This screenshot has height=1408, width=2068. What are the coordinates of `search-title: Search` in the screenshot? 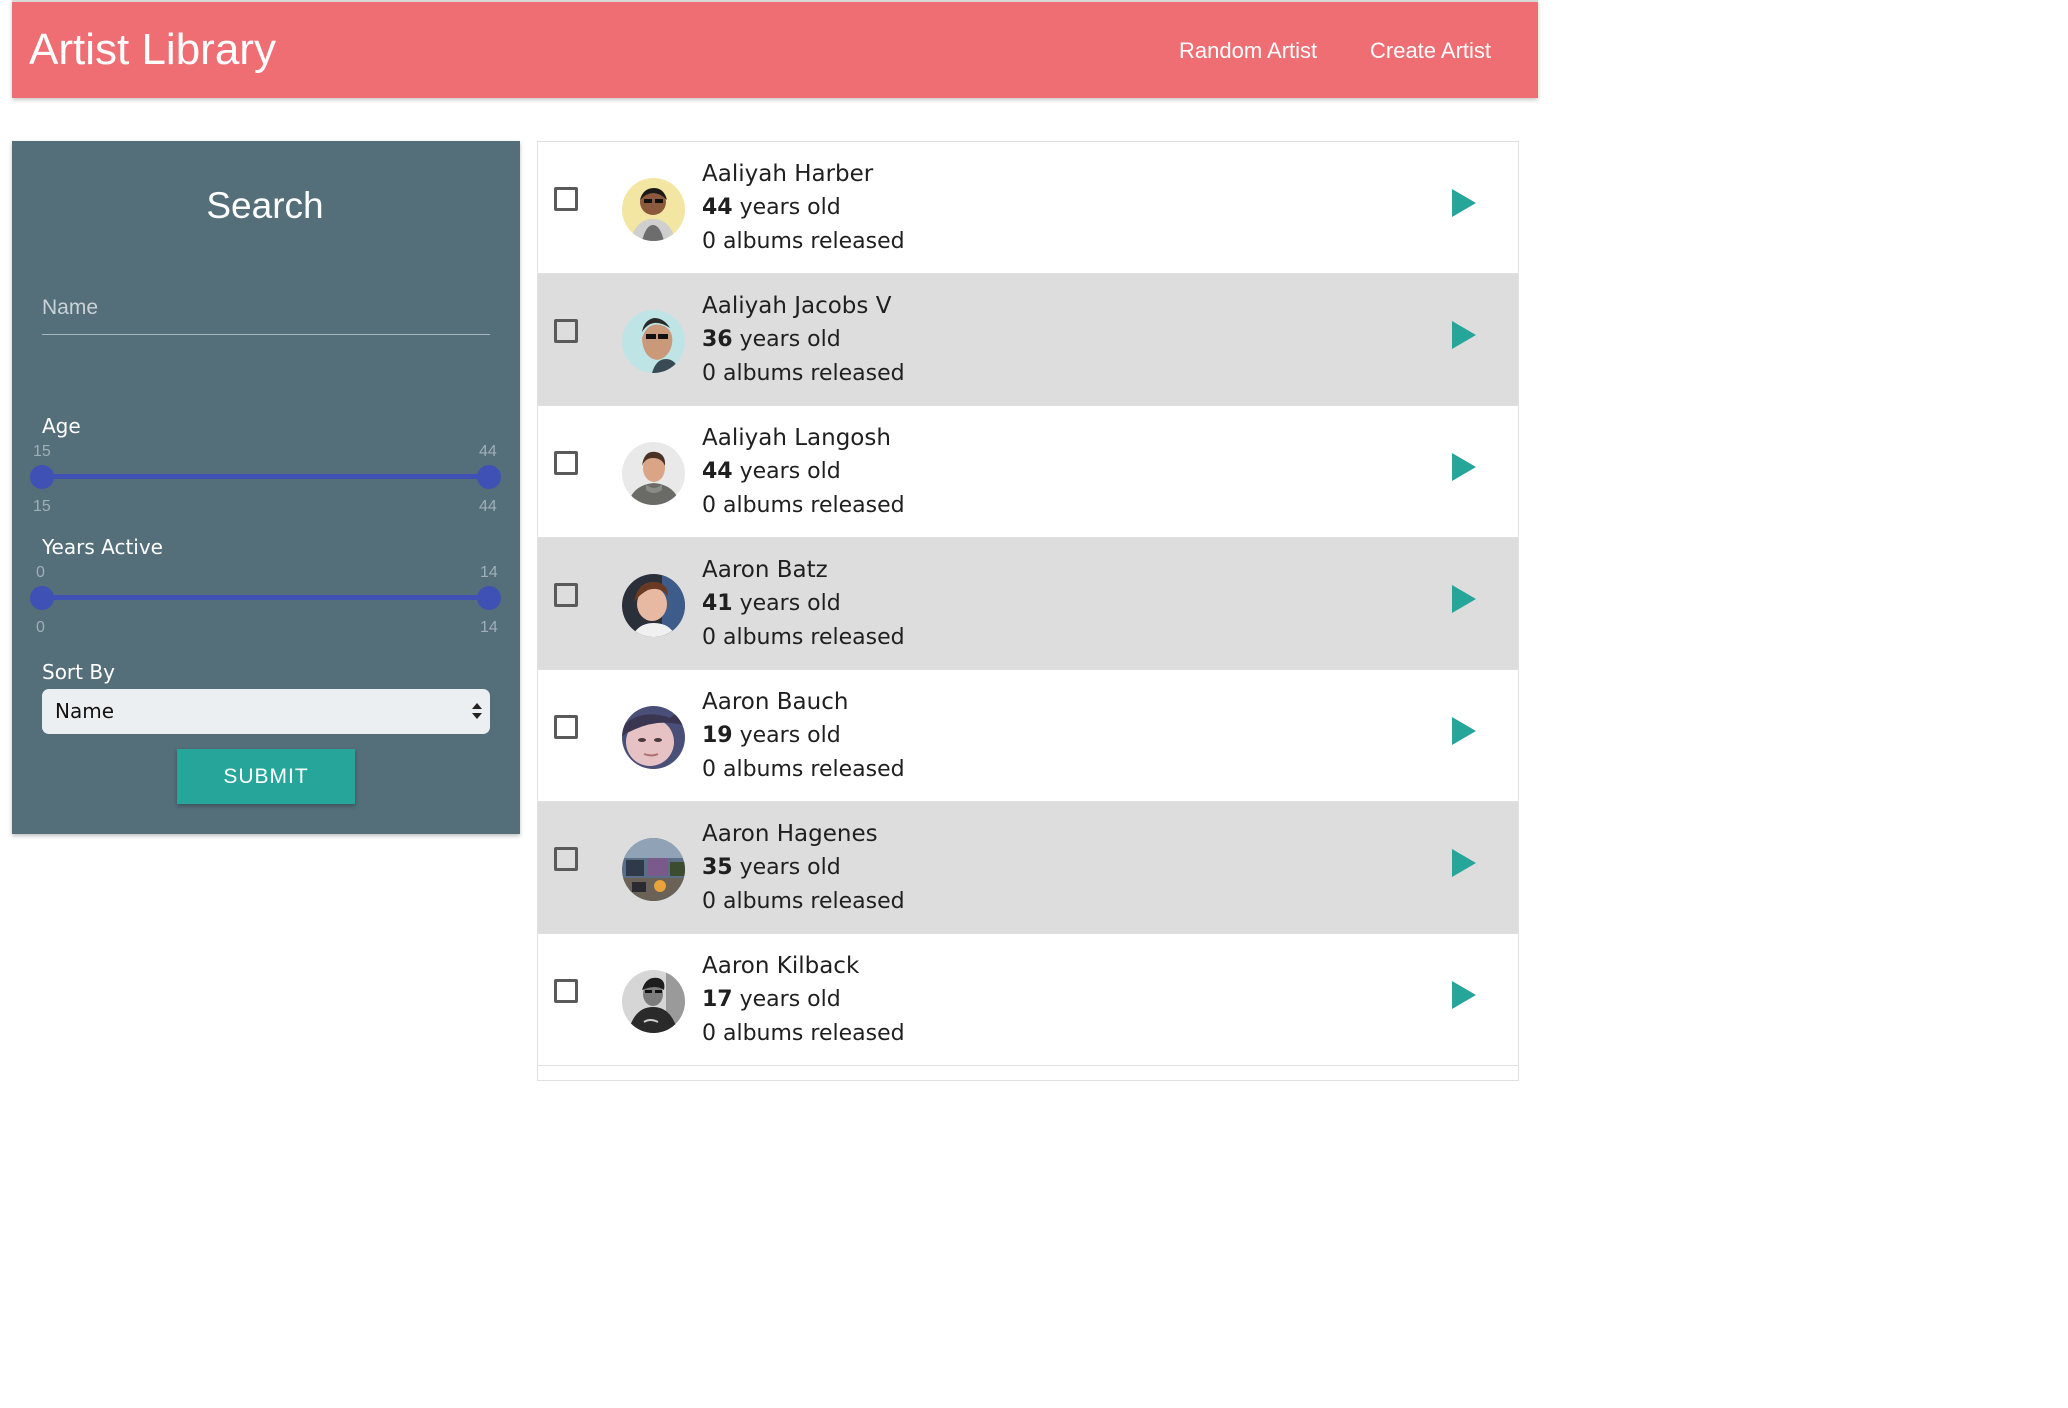 It's located at (265, 205).